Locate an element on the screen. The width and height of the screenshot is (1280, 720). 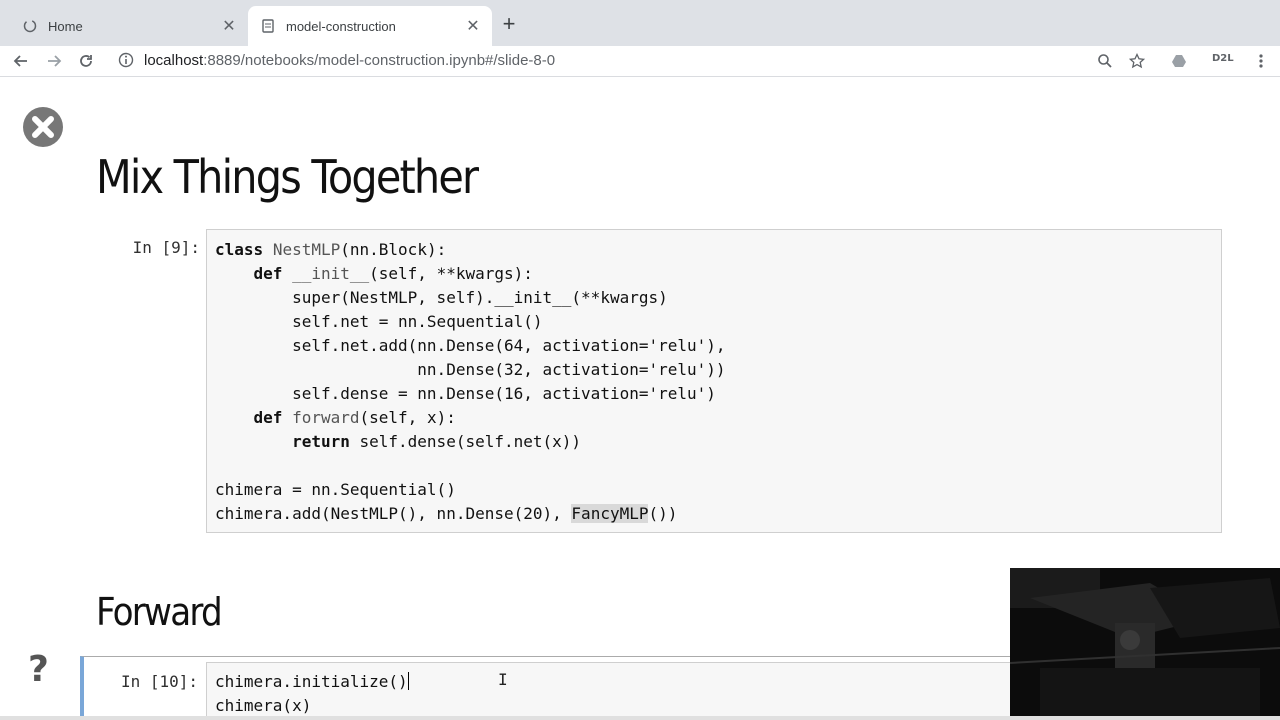
forward-icon is located at coordinates (54, 61).